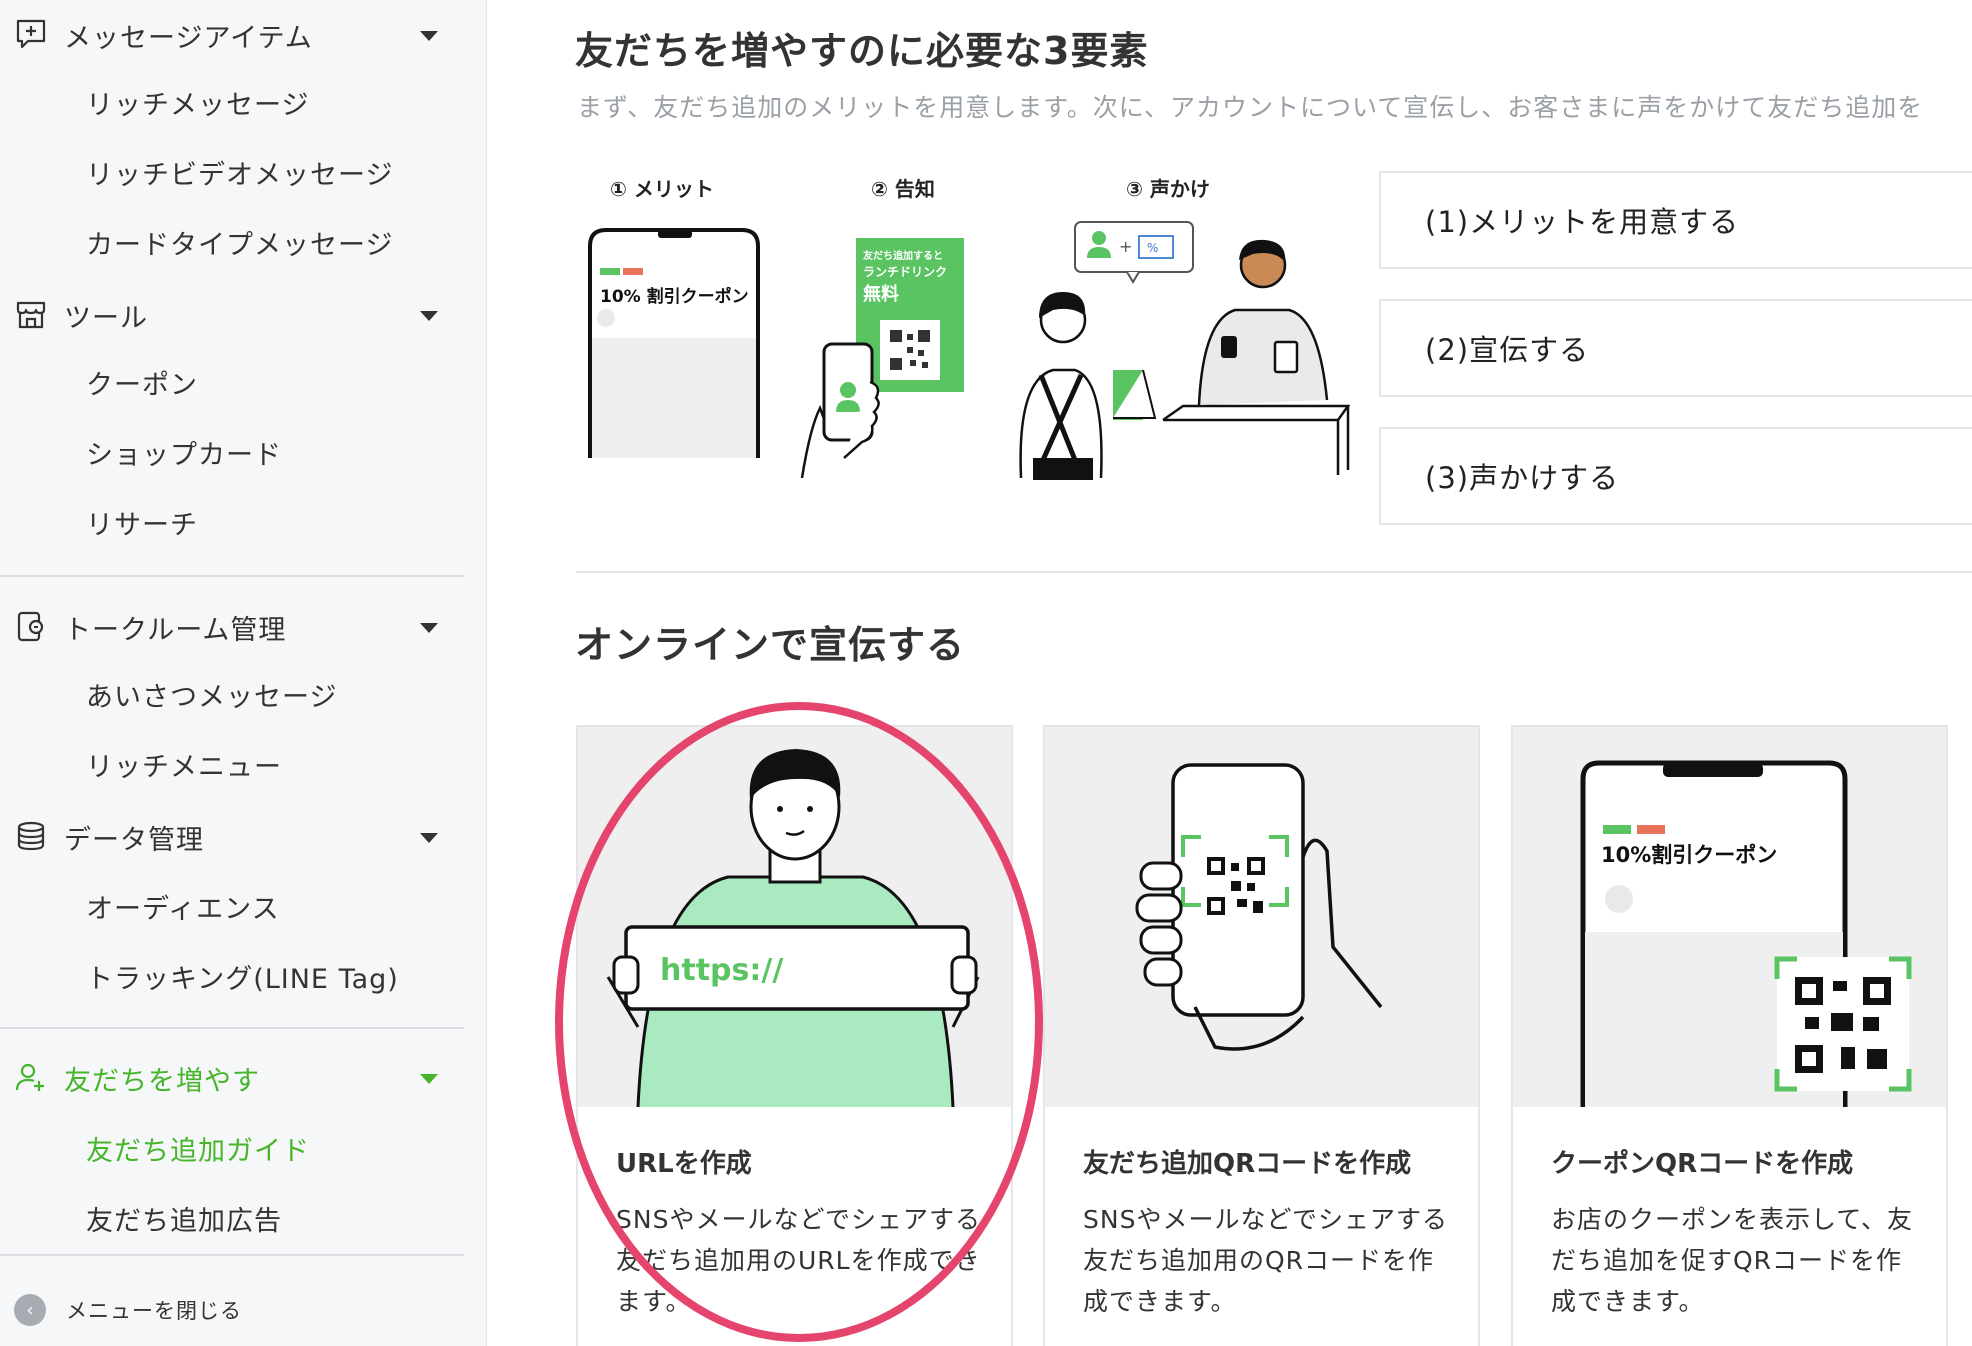 This screenshot has width=1972, height=1346. I want to click on menu-card-promote: (2)宣伝する, so click(1675, 348).